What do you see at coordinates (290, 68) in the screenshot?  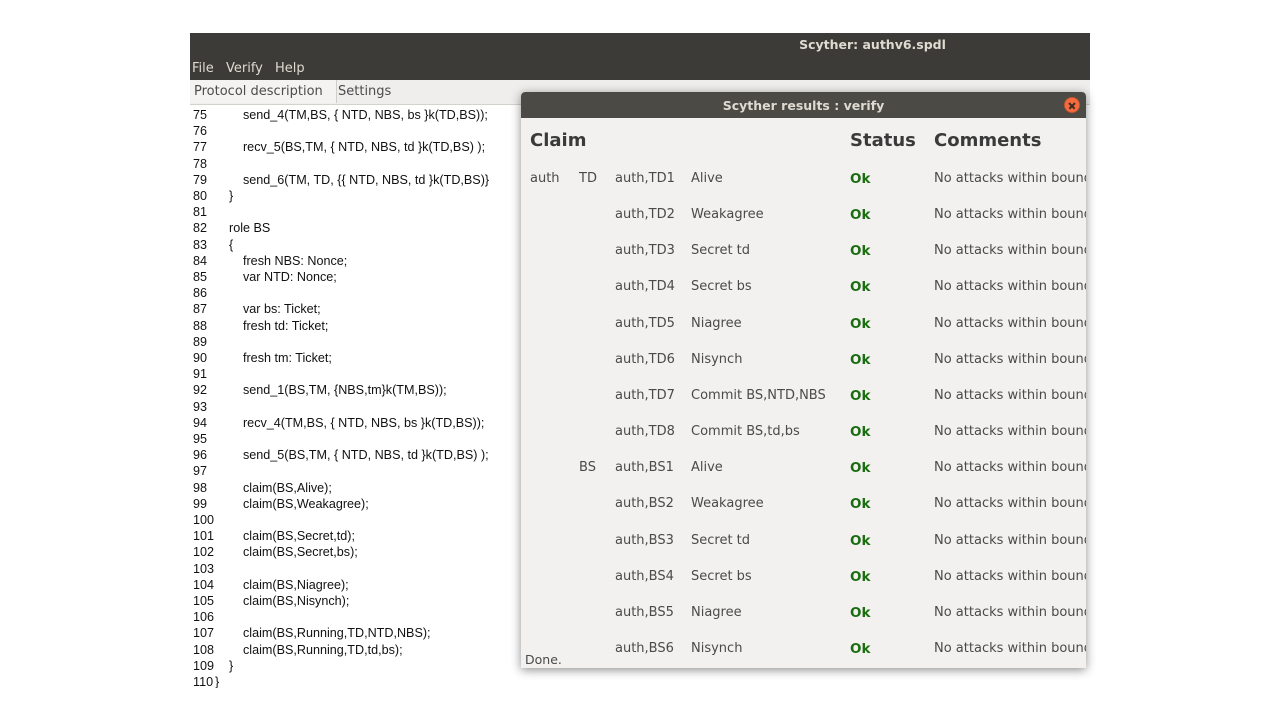 I see `menu-help: Help` at bounding box center [290, 68].